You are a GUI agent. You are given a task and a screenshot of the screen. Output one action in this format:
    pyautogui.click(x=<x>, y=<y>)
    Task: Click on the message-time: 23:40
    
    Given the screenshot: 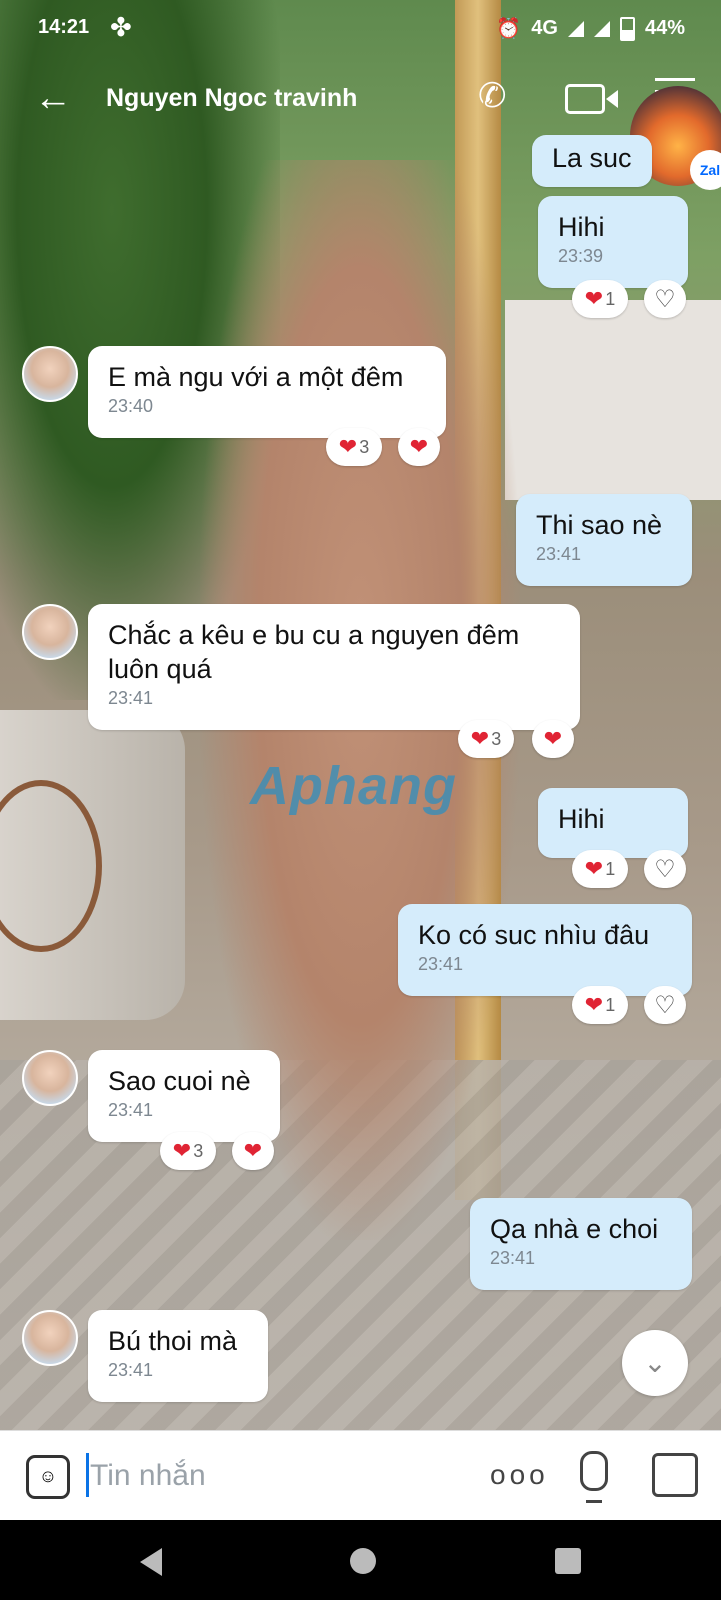 What is the action you would take?
    pyautogui.click(x=131, y=406)
    